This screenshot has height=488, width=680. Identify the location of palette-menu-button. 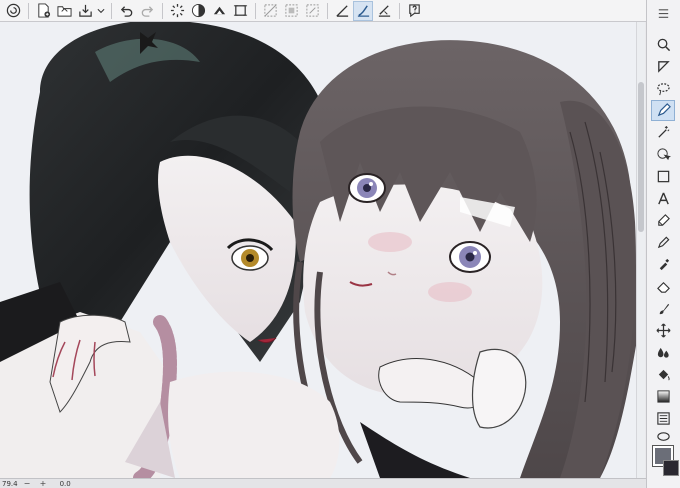
(663, 13).